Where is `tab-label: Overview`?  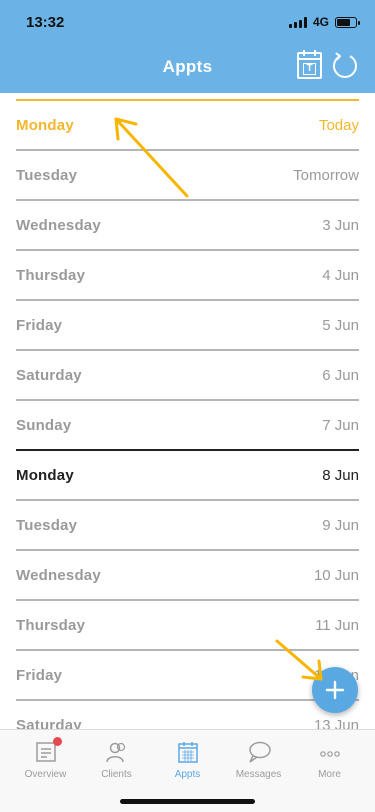 tab-label: Overview is located at coordinates (45, 774).